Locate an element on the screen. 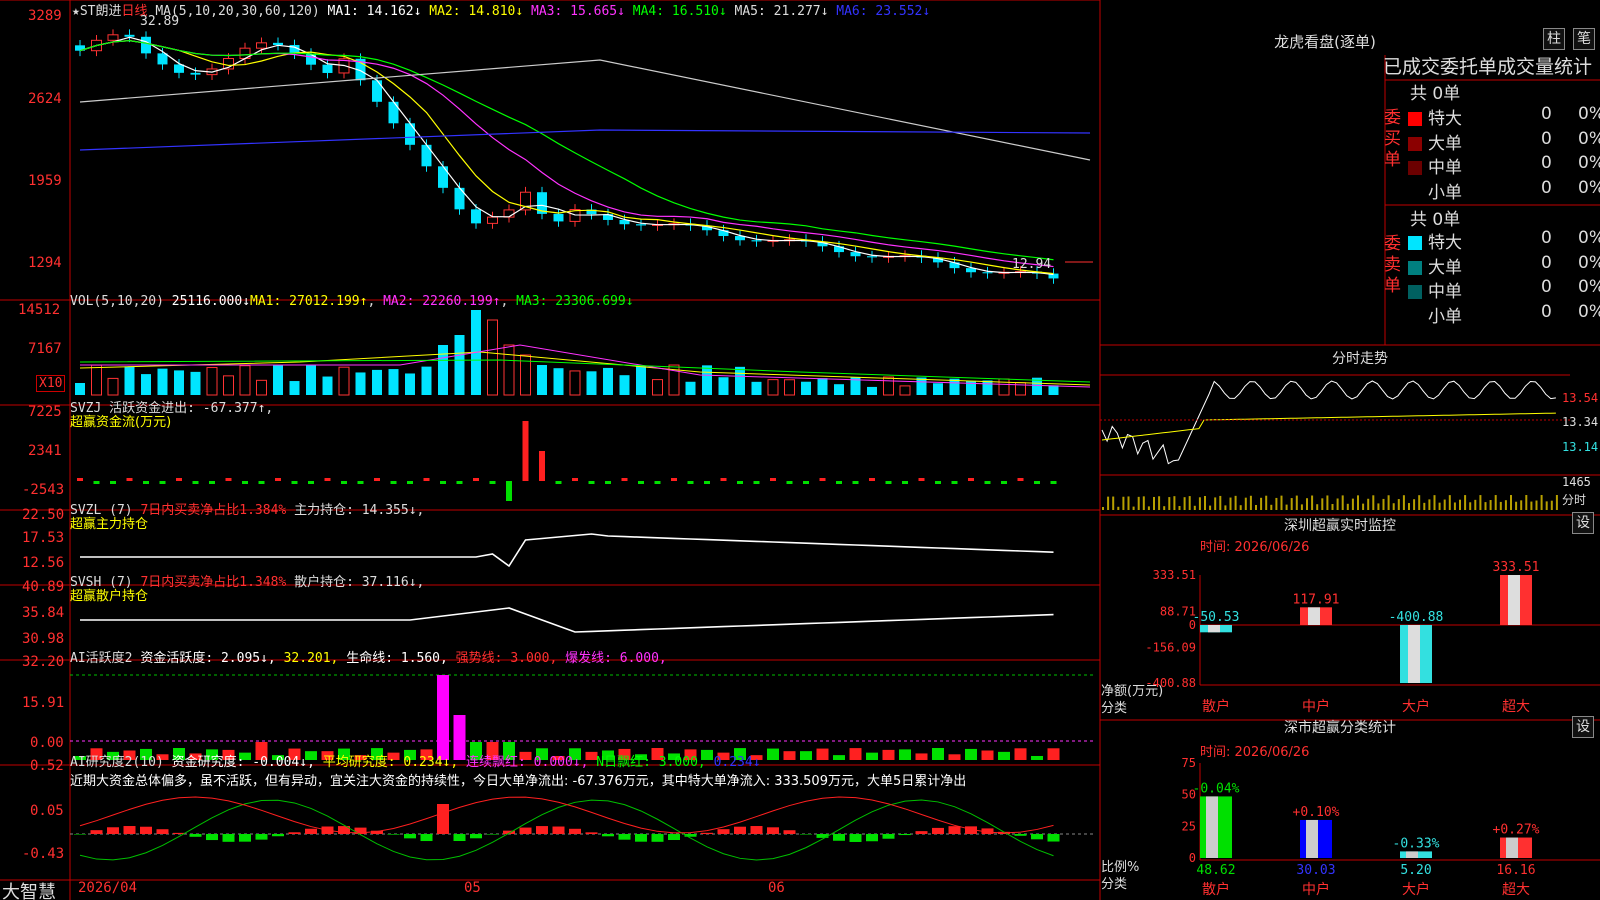  intraday-y-tick: 13.14 is located at coordinates (1580, 447).